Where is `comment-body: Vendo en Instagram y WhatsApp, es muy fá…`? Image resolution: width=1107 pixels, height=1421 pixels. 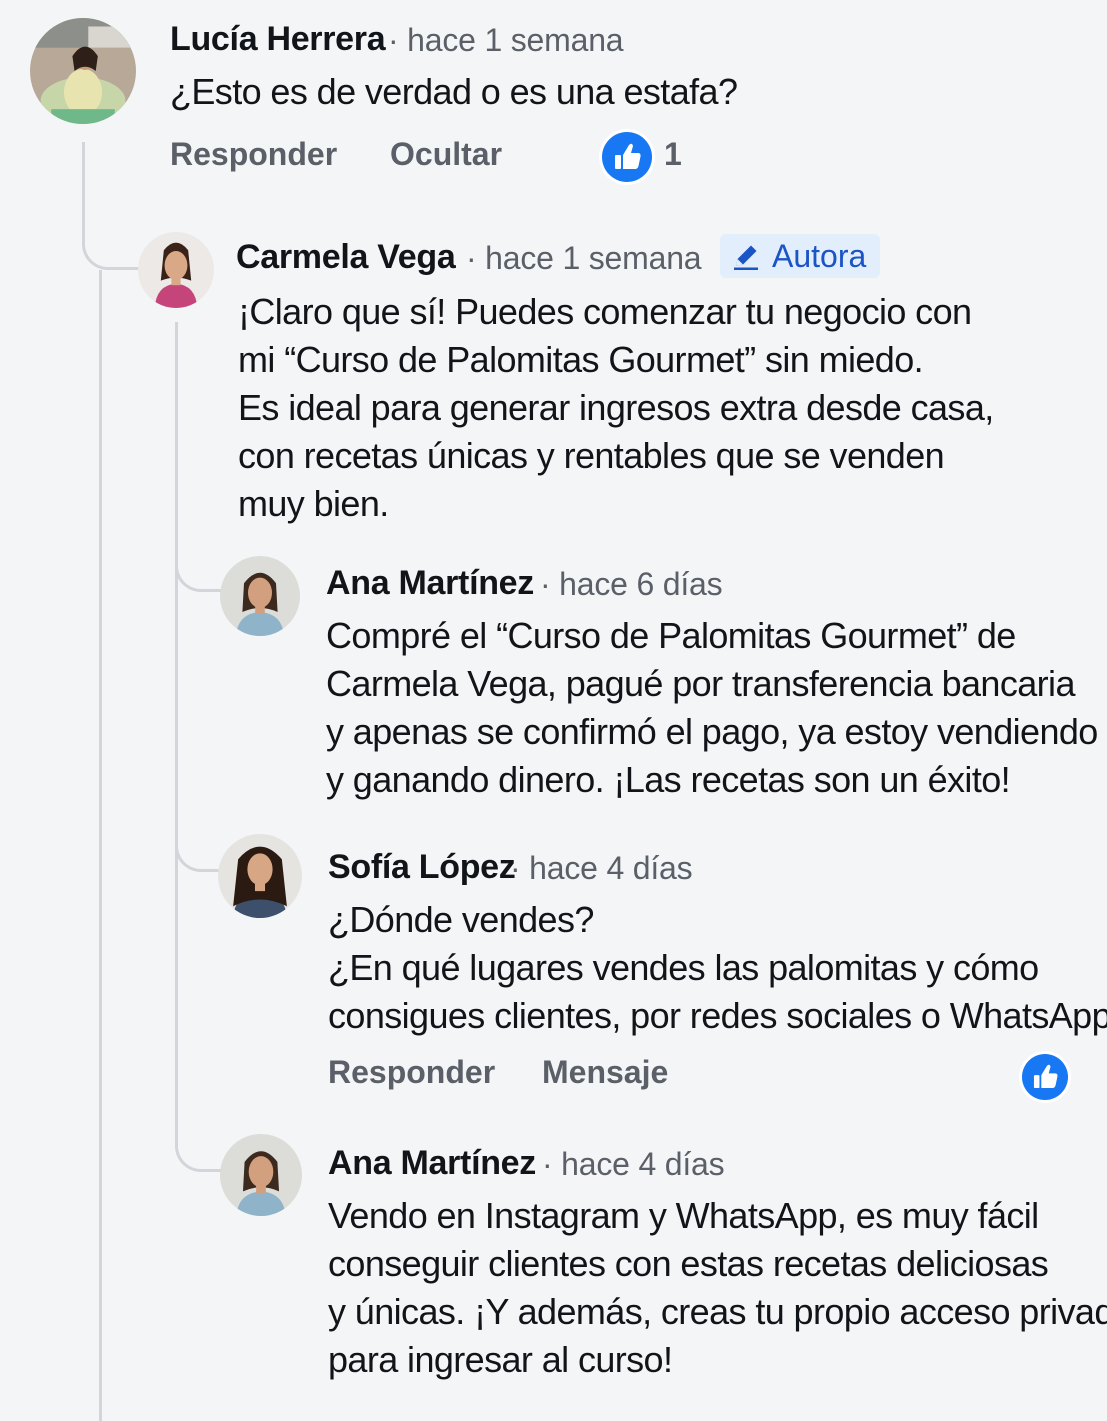 comment-body: Vendo en Instagram y WhatsApp, es muy fá… is located at coordinates (717, 1288).